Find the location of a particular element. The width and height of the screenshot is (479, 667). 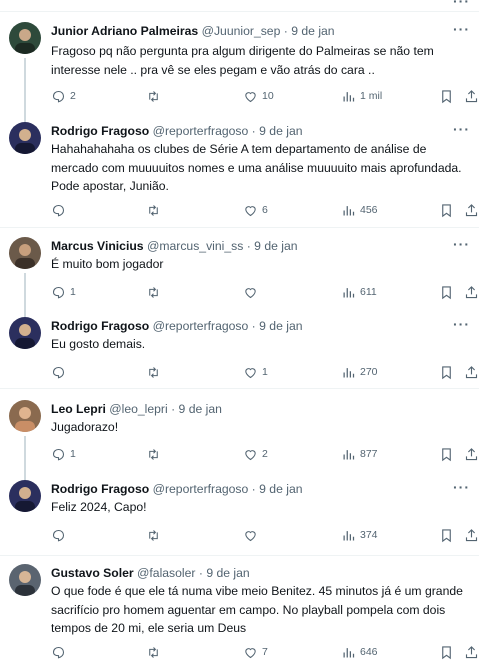

reply-icon is located at coordinates (58, 454).